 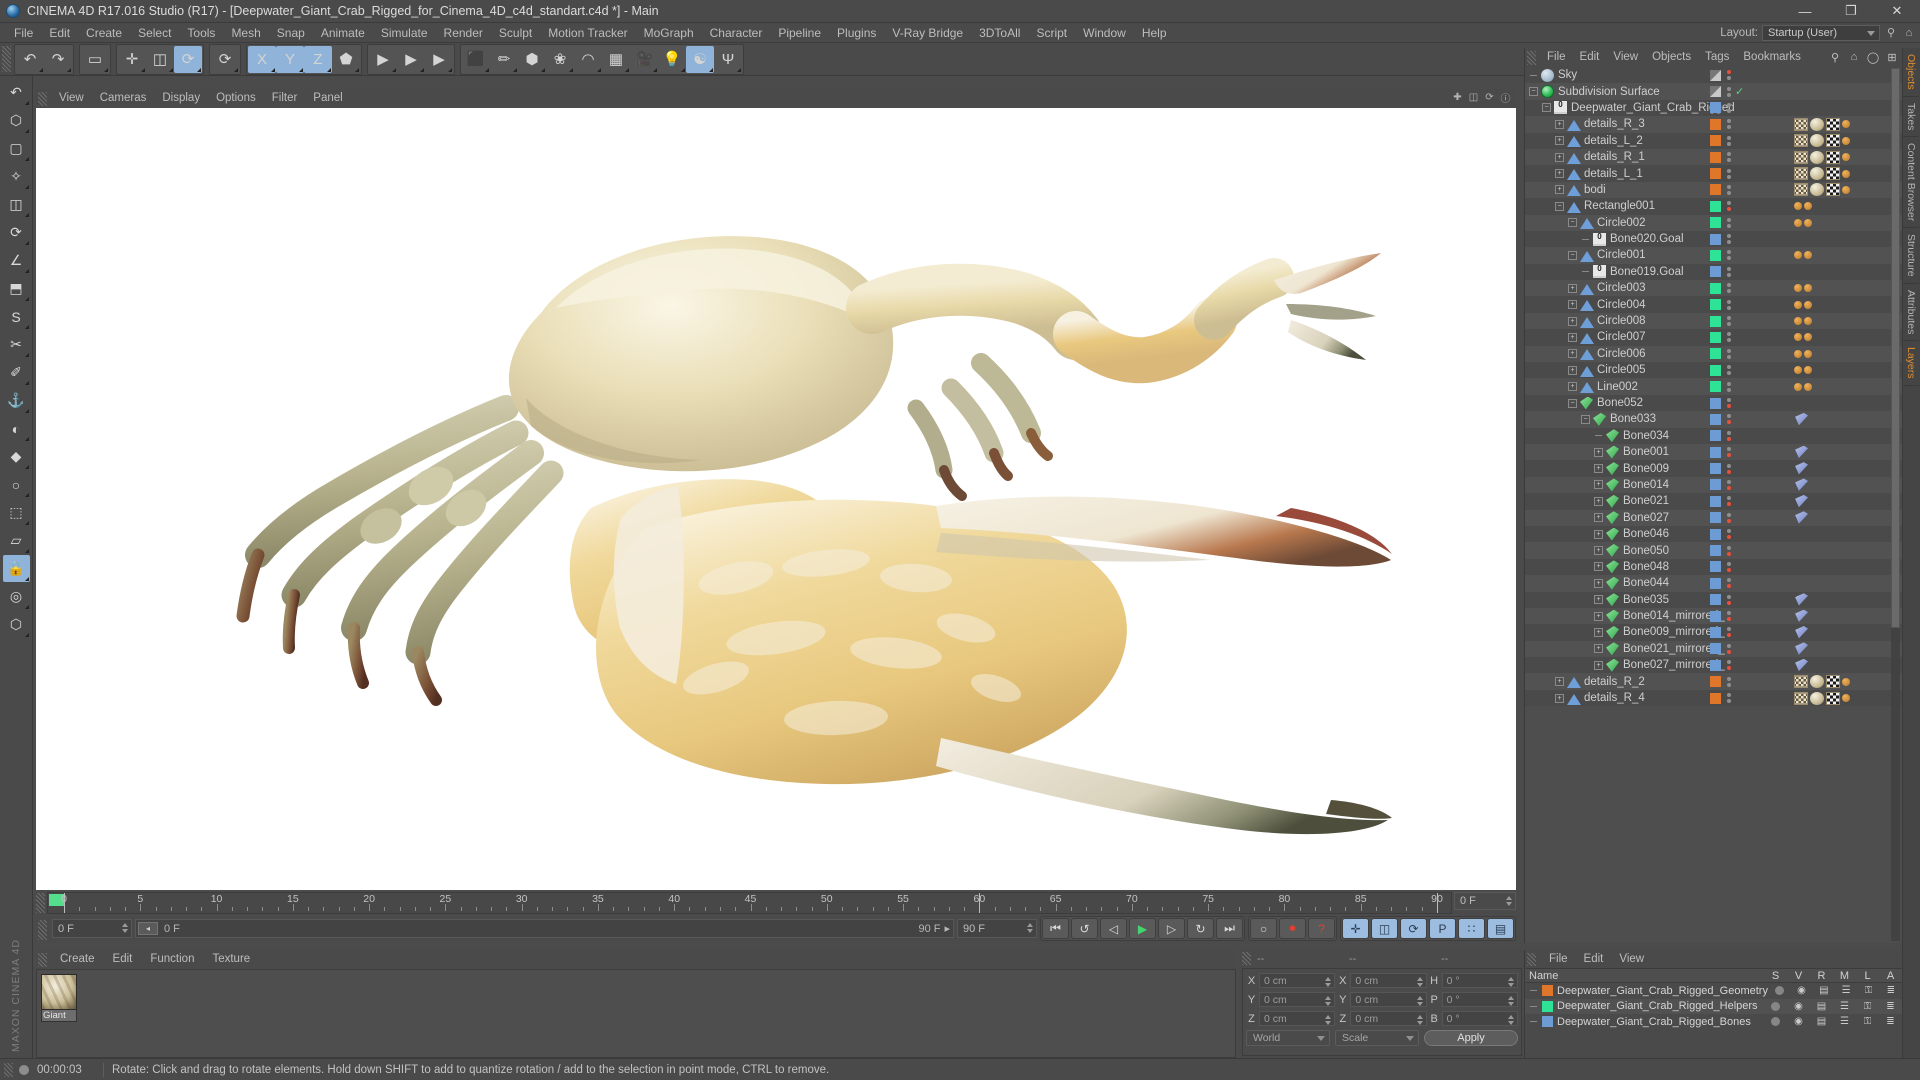 What do you see at coordinates (1614, 157) in the screenshot?
I see `object-name: details_R_1` at bounding box center [1614, 157].